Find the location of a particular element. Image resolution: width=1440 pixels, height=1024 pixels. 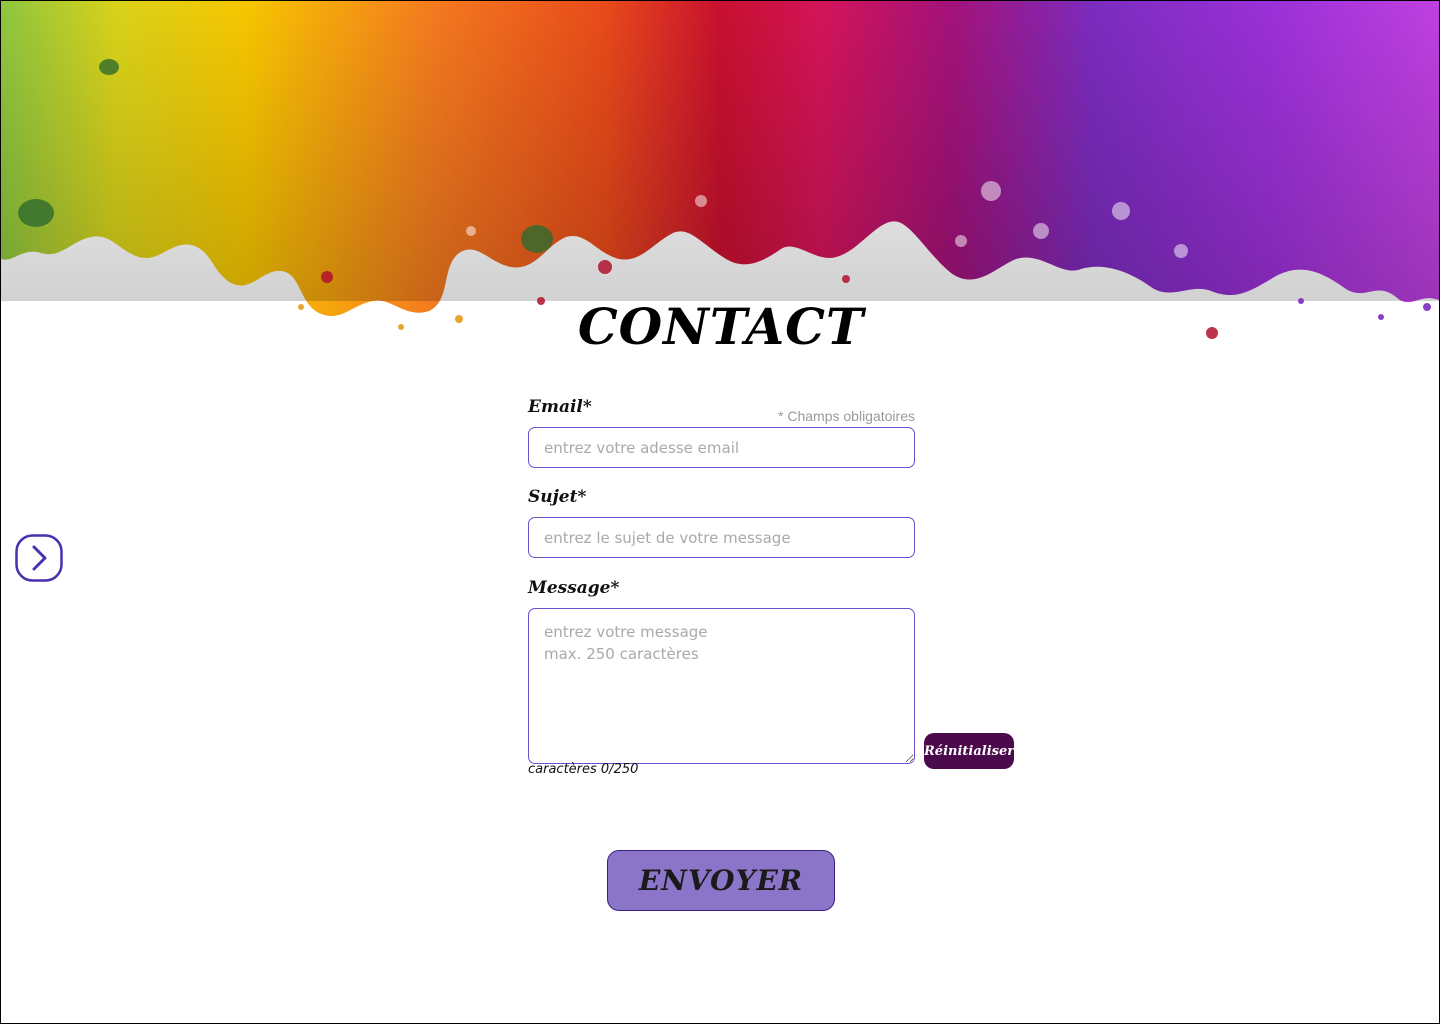

subject-label: Sujet* is located at coordinates (557, 497).